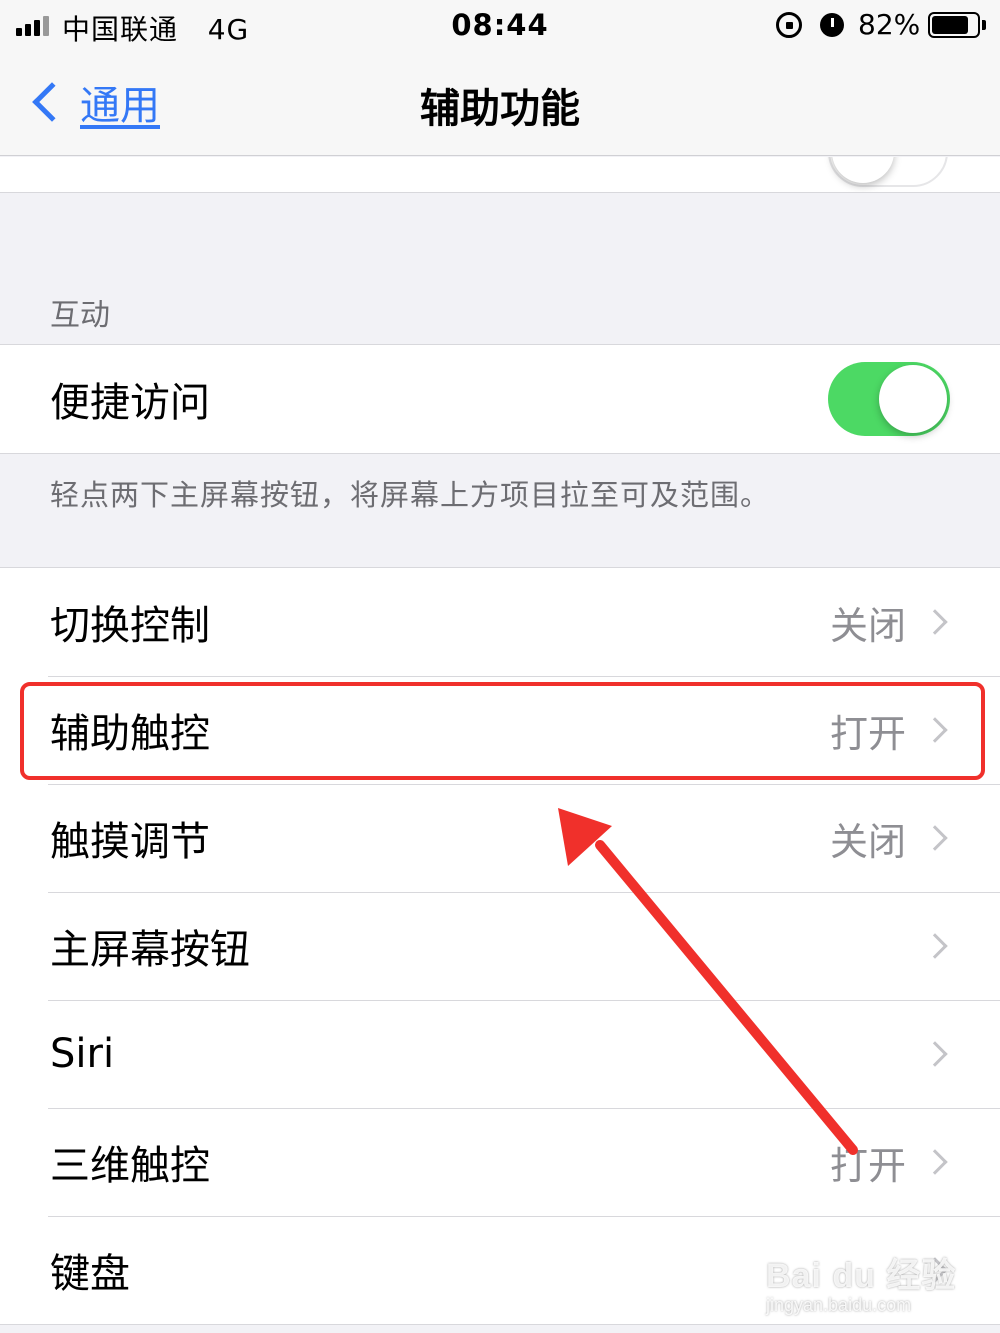 This screenshot has height=1333, width=1000. I want to click on list-item-home-button: 主屏幕按钮, so click(500, 946).